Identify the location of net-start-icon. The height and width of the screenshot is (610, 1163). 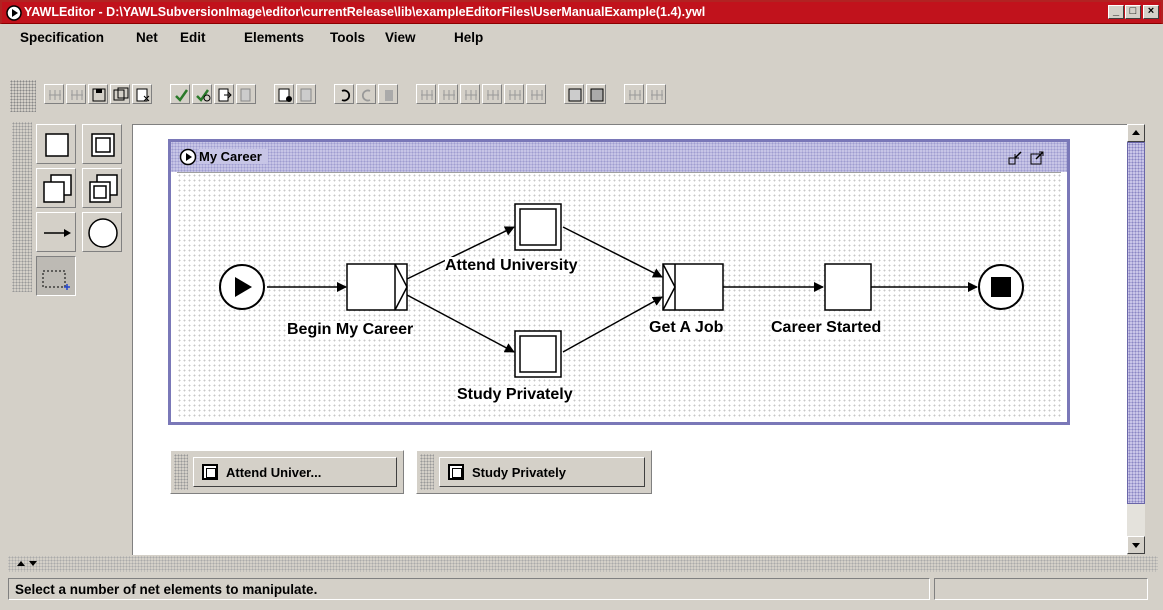
(188, 157).